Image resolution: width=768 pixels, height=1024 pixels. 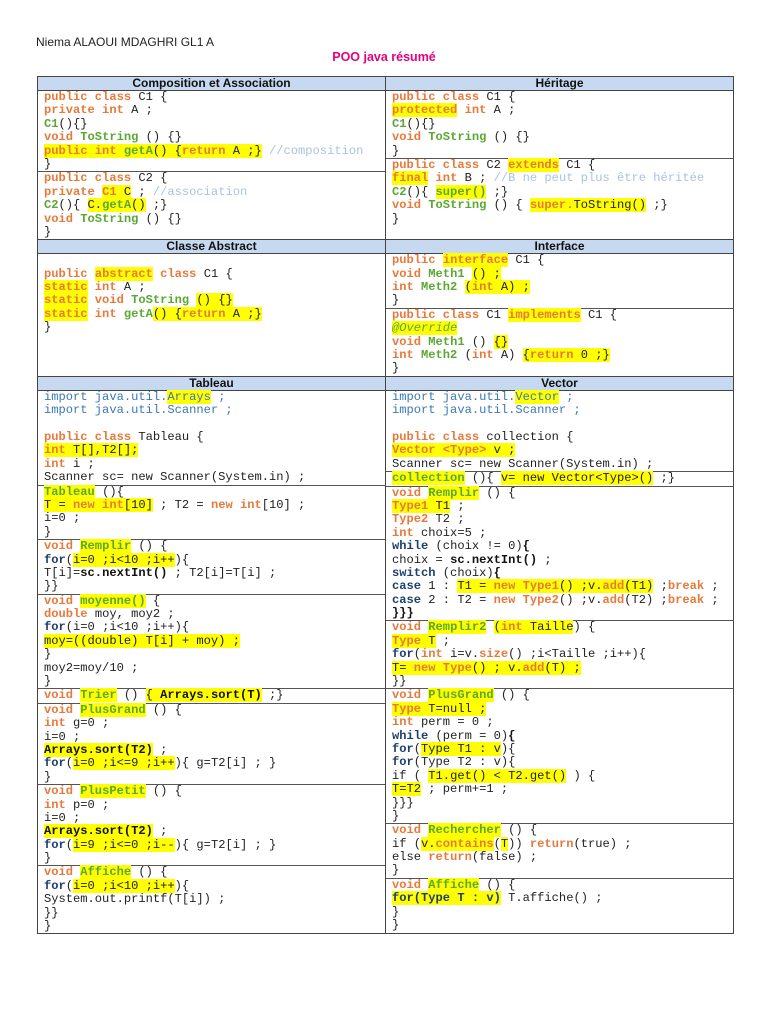 What do you see at coordinates (214, 463) in the screenshot?
I see `code-line: int i ;` at bounding box center [214, 463].